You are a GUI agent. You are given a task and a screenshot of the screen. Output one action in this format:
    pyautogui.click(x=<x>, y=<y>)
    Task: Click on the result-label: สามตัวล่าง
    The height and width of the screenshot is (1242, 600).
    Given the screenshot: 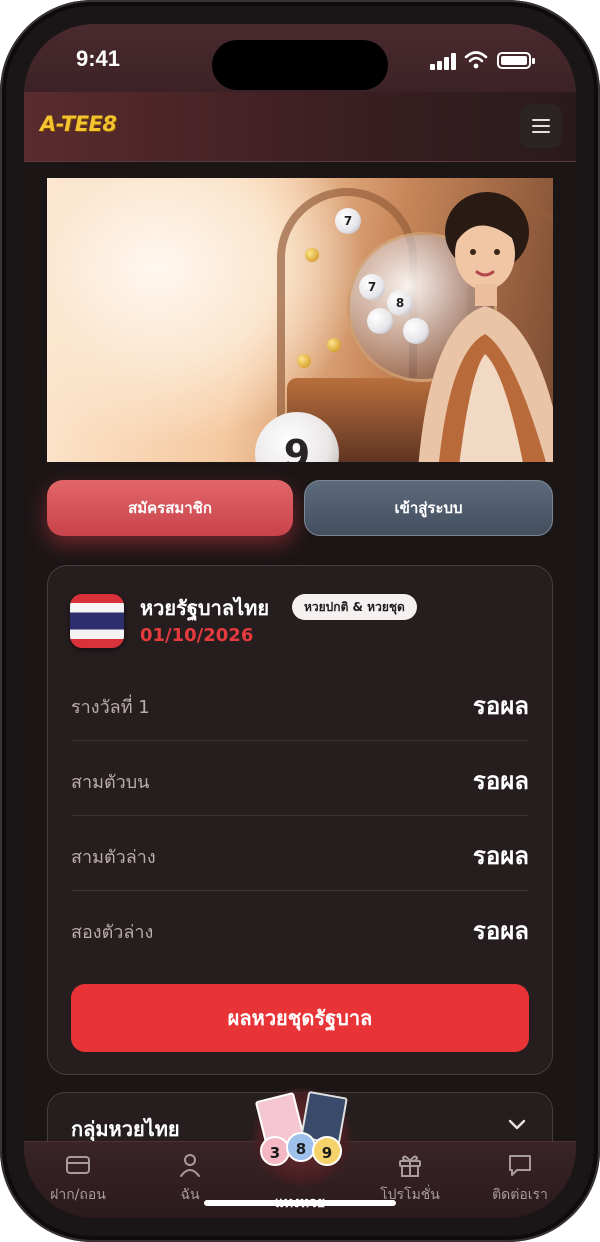 What is the action you would take?
    pyautogui.click(x=113, y=857)
    